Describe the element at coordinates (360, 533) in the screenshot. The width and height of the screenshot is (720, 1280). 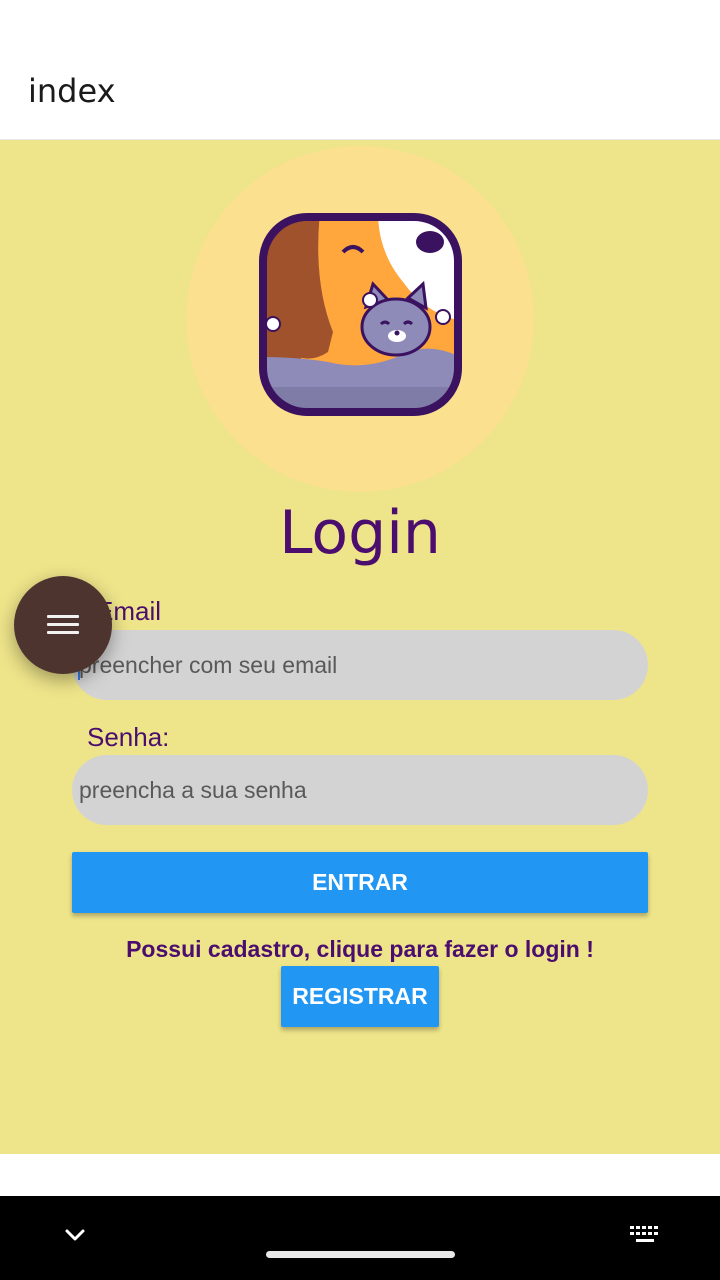
I see `login-title: Login` at that location.